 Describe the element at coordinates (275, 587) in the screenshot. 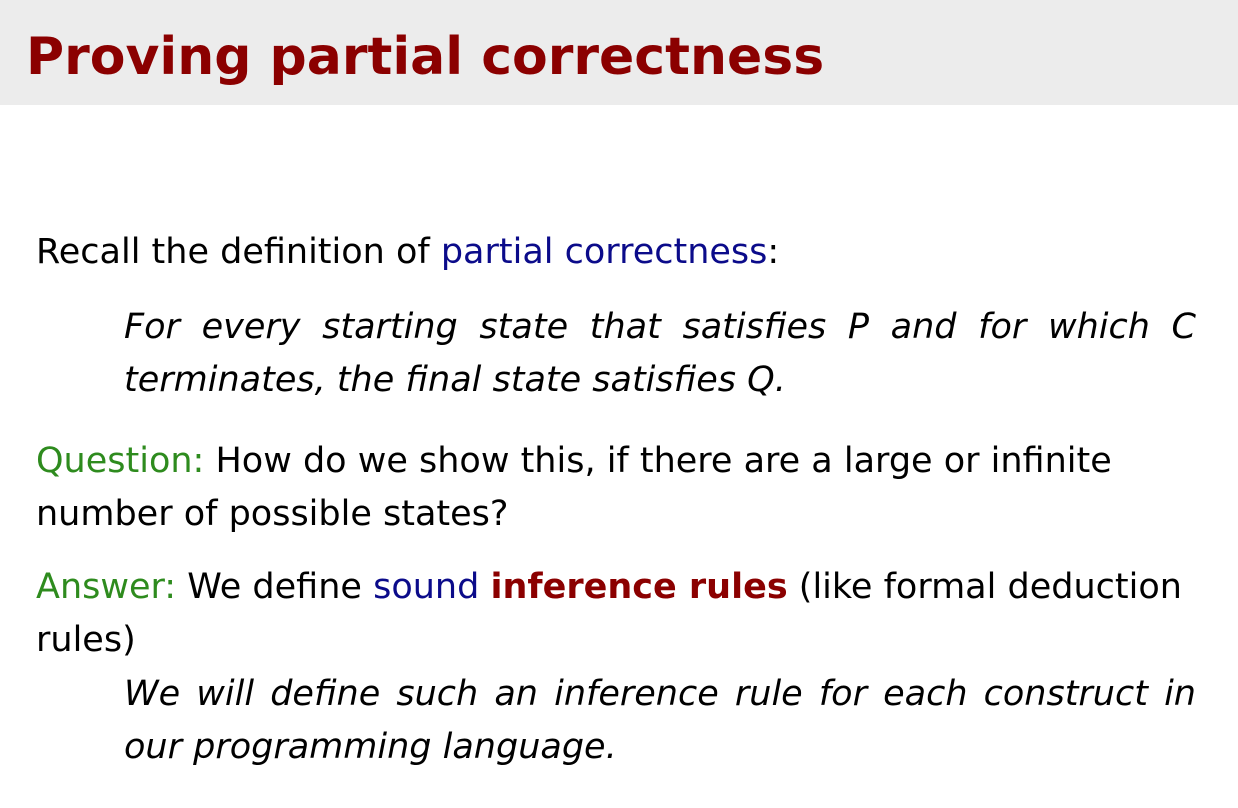

I see `answer-text-before: We define` at that location.